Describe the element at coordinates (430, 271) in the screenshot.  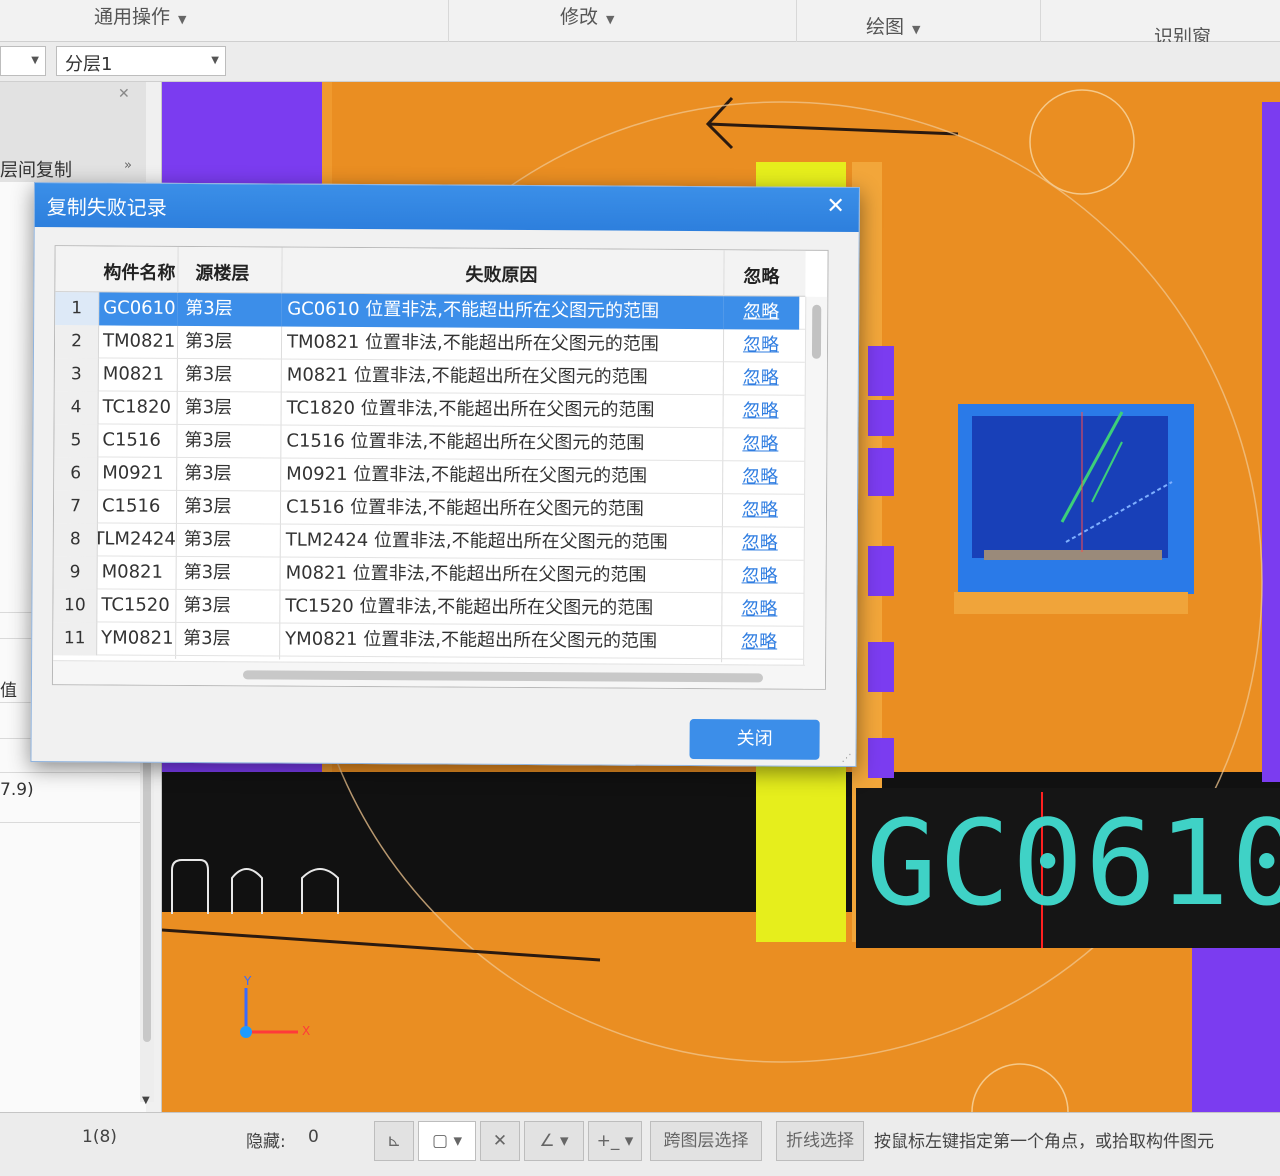
I see `table-header: 构件名称 源楼层 失败原因 忽略` at that location.